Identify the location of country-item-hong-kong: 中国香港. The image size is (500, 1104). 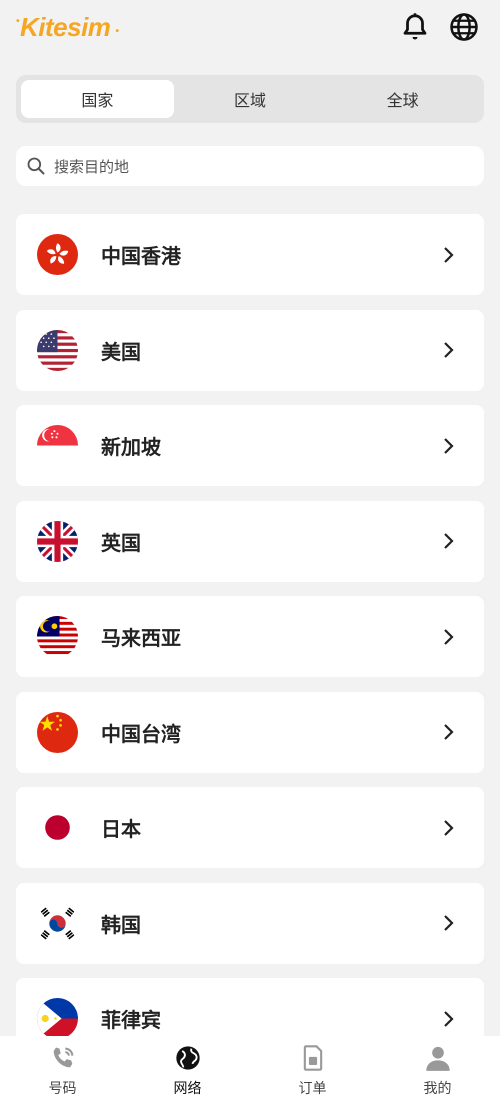
(250, 254).